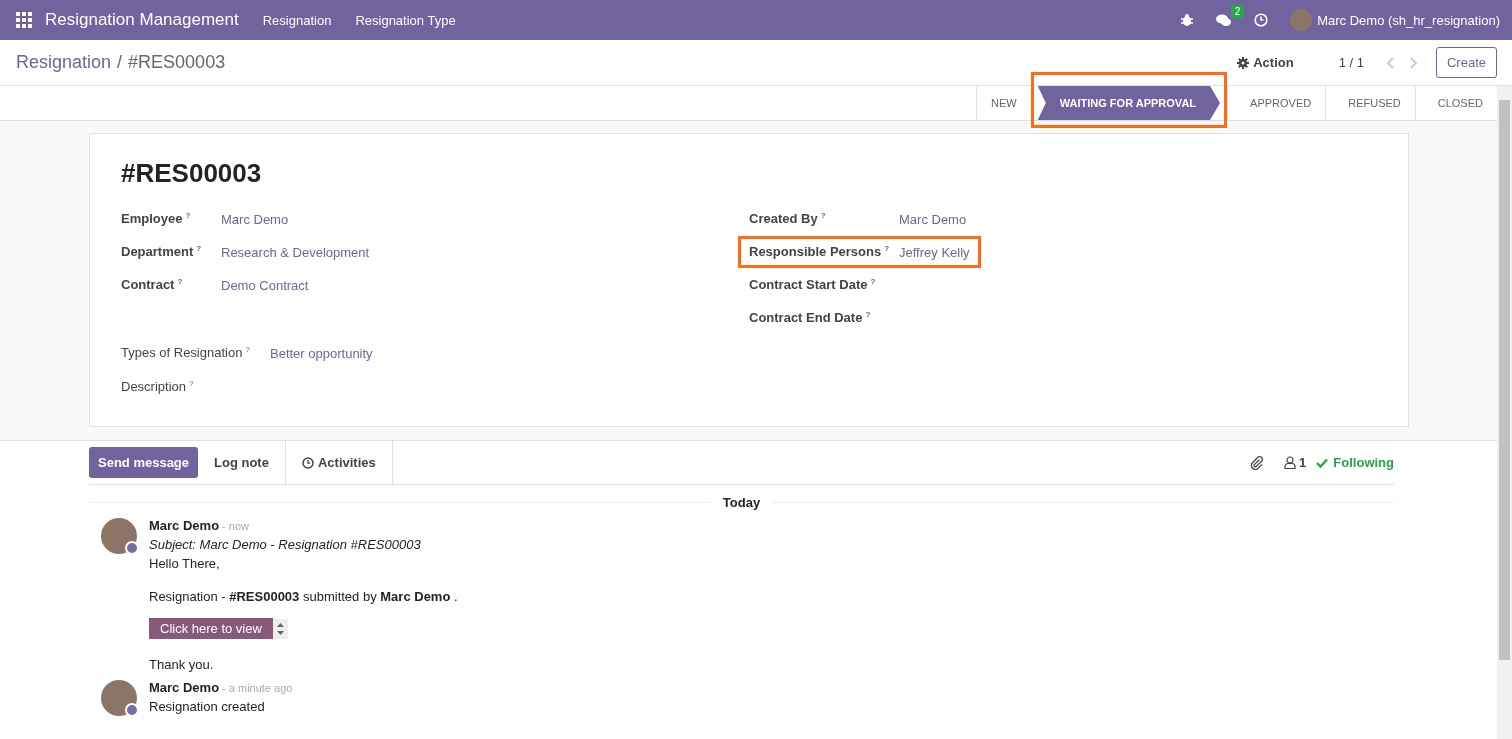  I want to click on menu-item: Resignation, so click(297, 20).